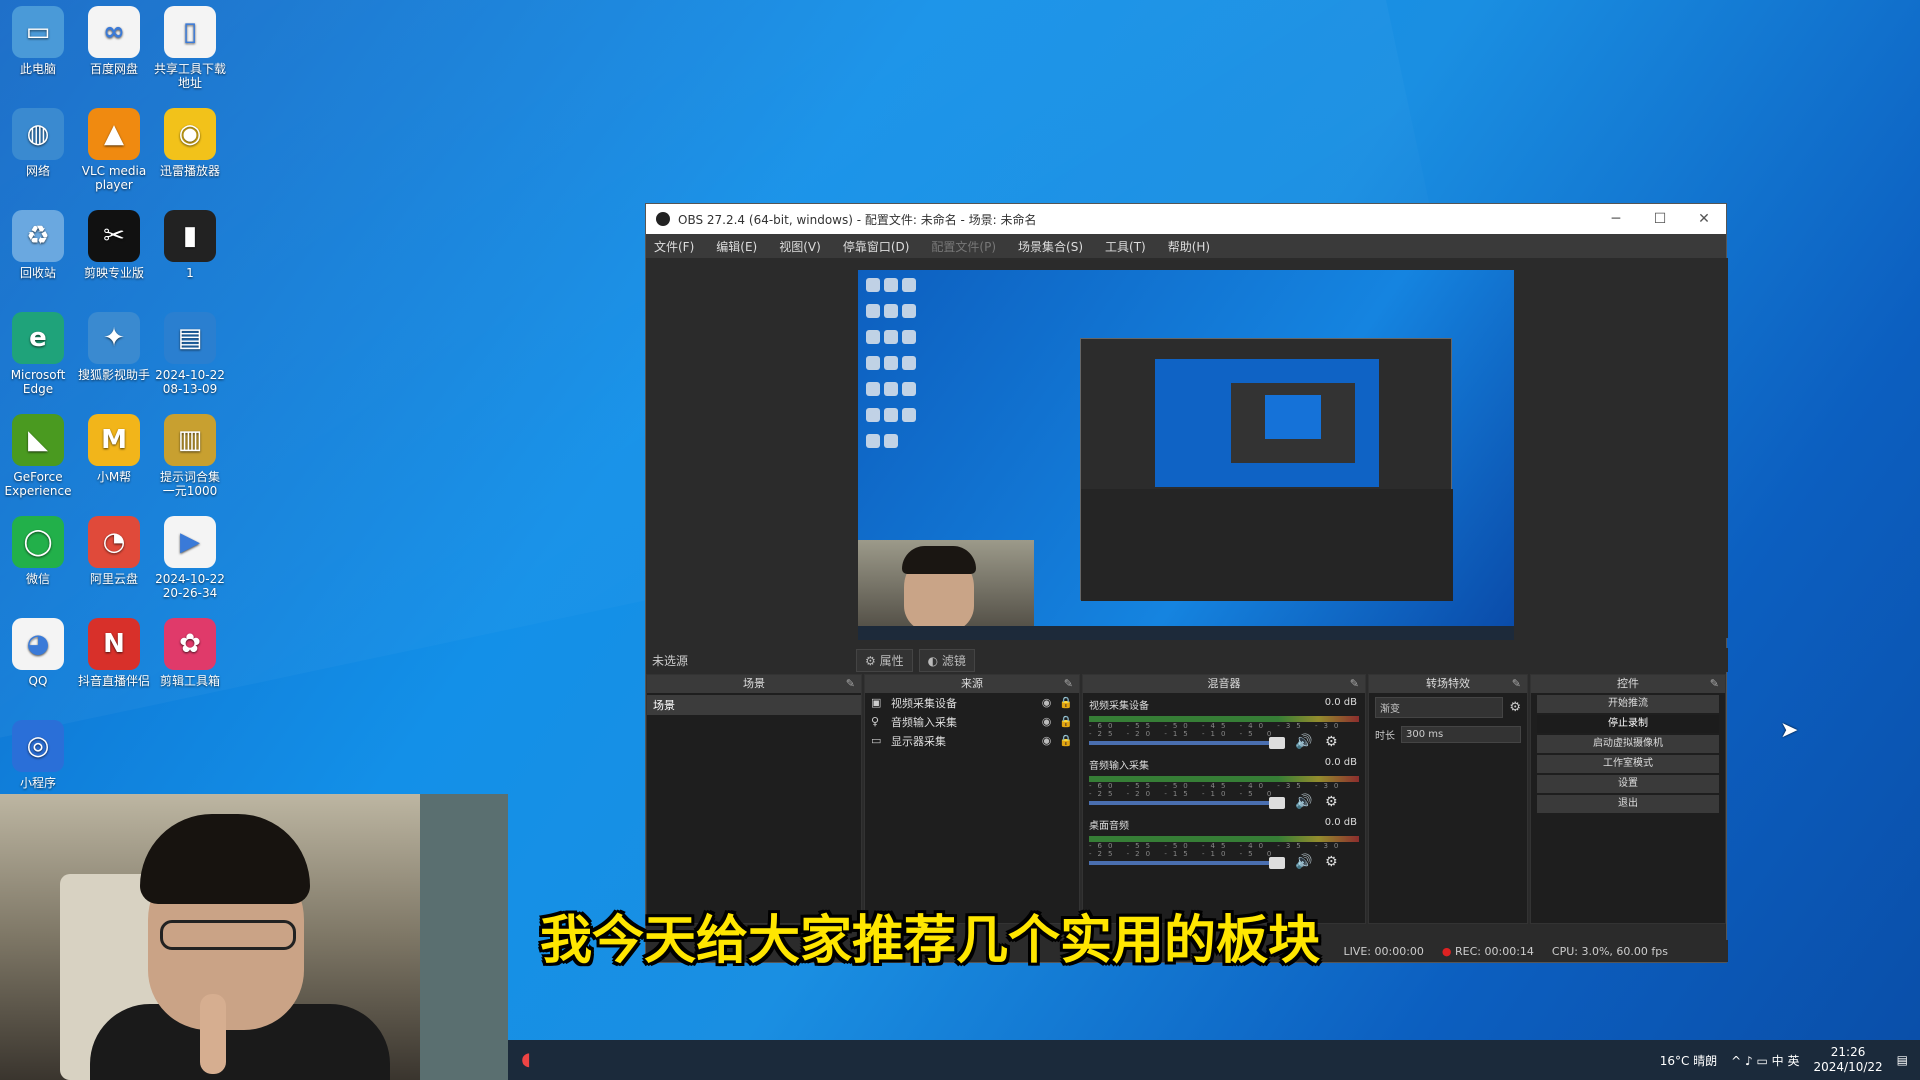  I want to click on source-label: 显示器采集, so click(918, 741).